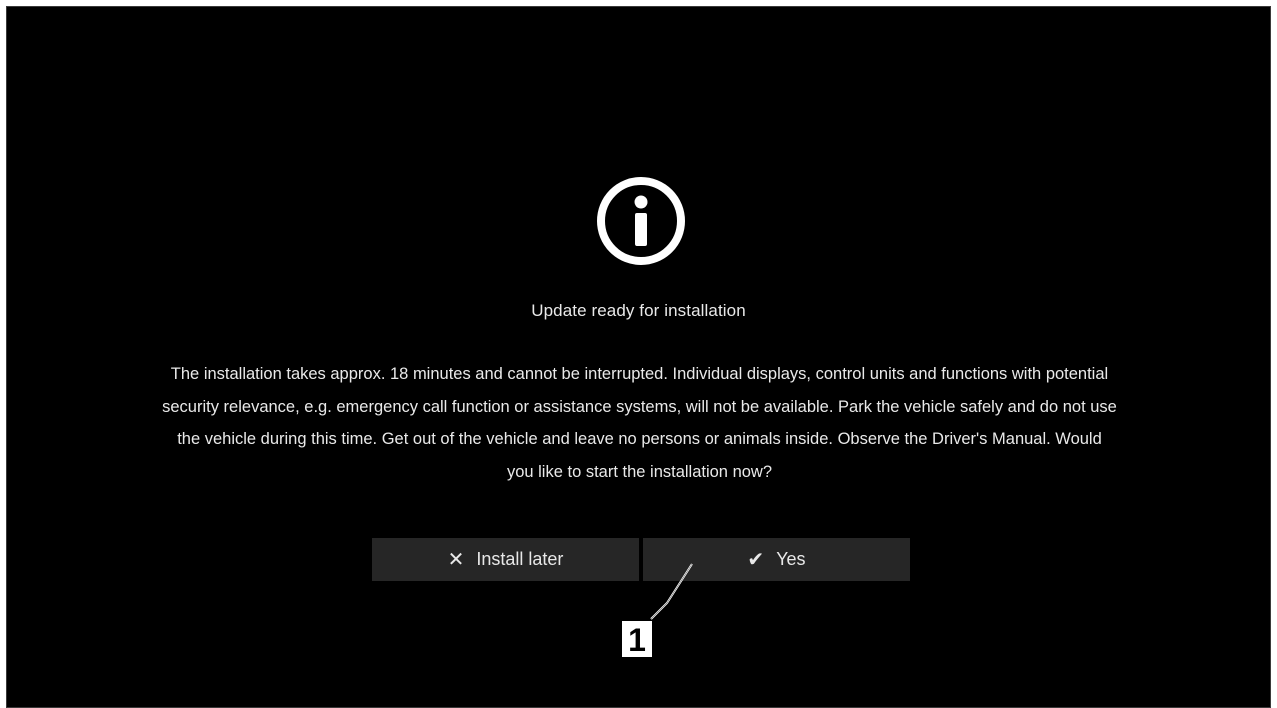  Describe the element at coordinates (456, 559) in the screenshot. I see `close-x-icon: ✕` at that location.